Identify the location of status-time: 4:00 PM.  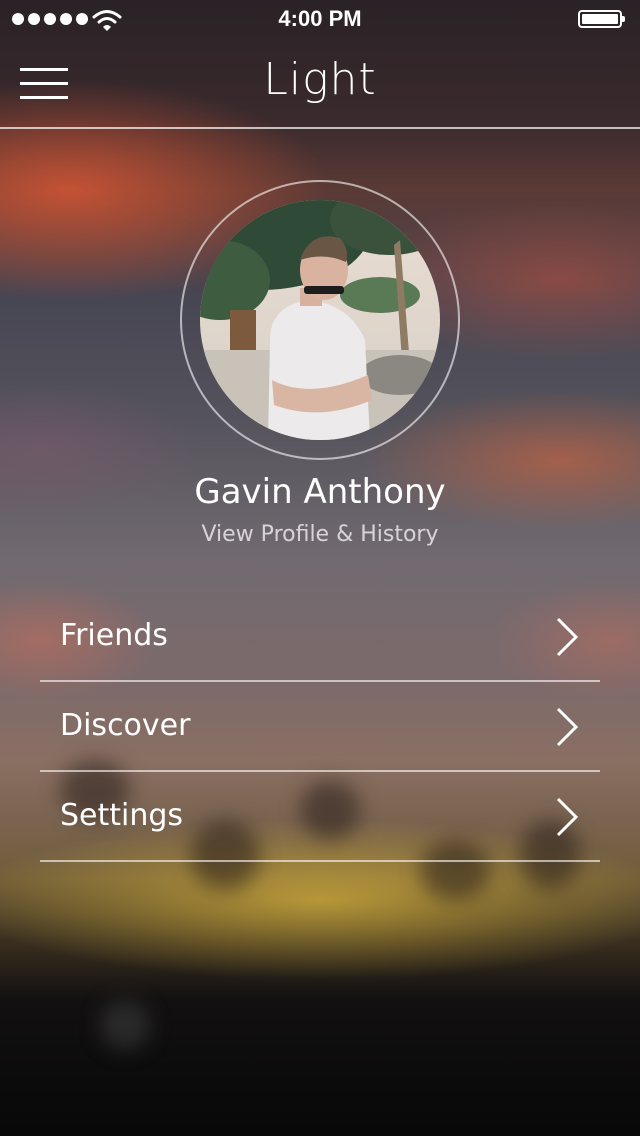
(320, 18).